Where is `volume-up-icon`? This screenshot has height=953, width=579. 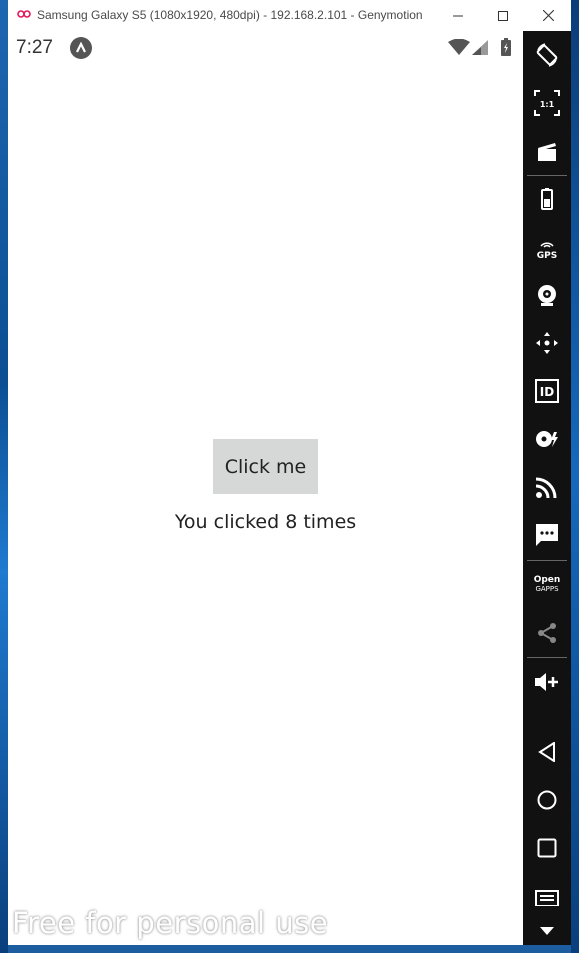 volume-up-icon is located at coordinates (546, 682).